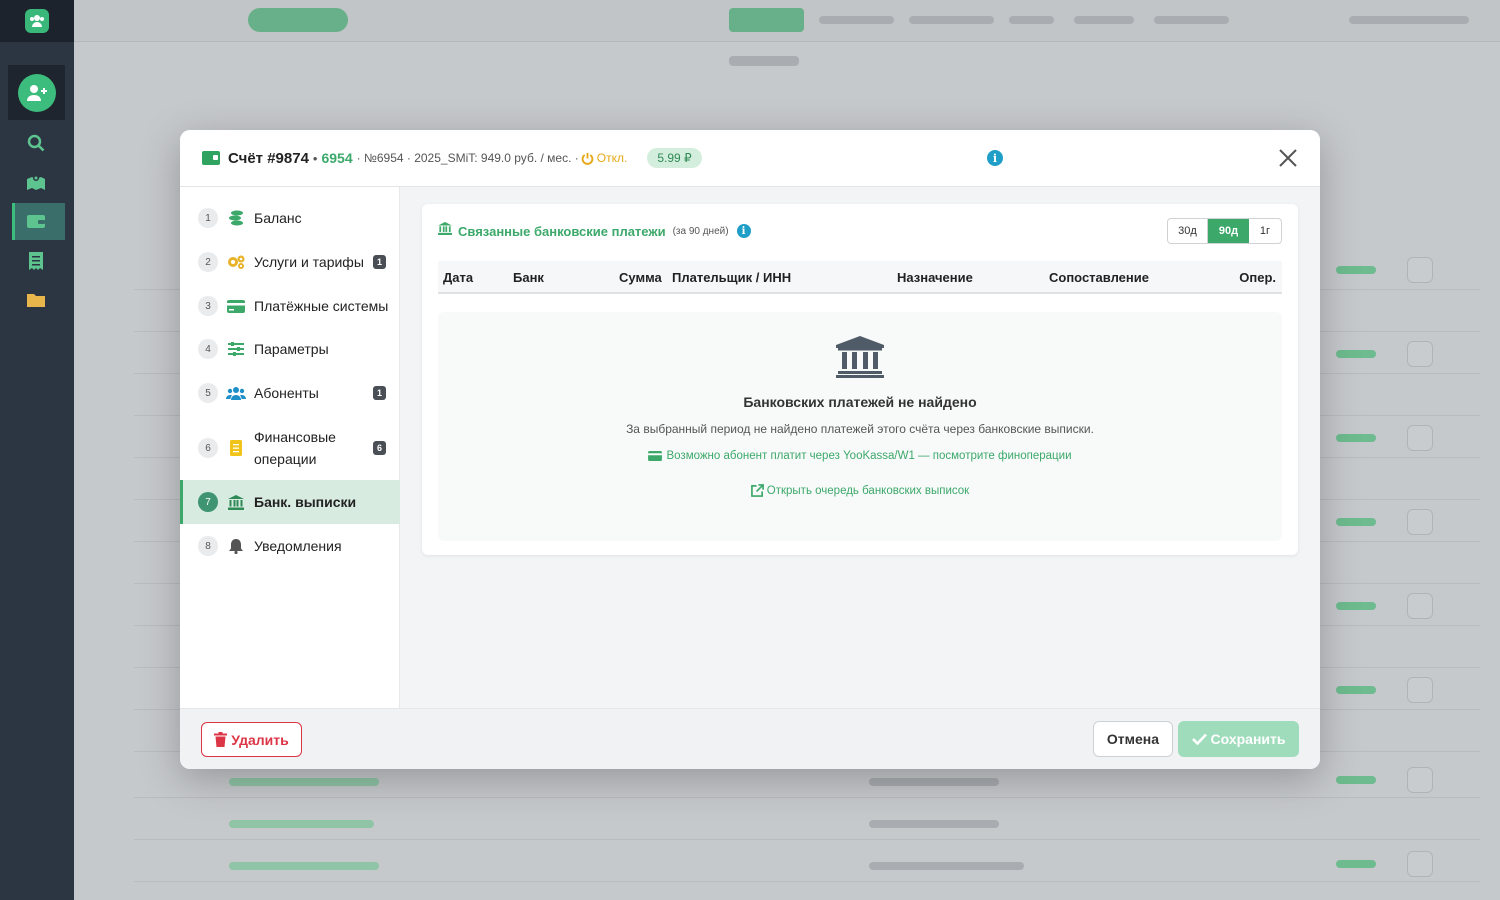 This screenshot has height=900, width=1500. Describe the element at coordinates (37, 450) in the screenshot. I see `app-rail` at that location.